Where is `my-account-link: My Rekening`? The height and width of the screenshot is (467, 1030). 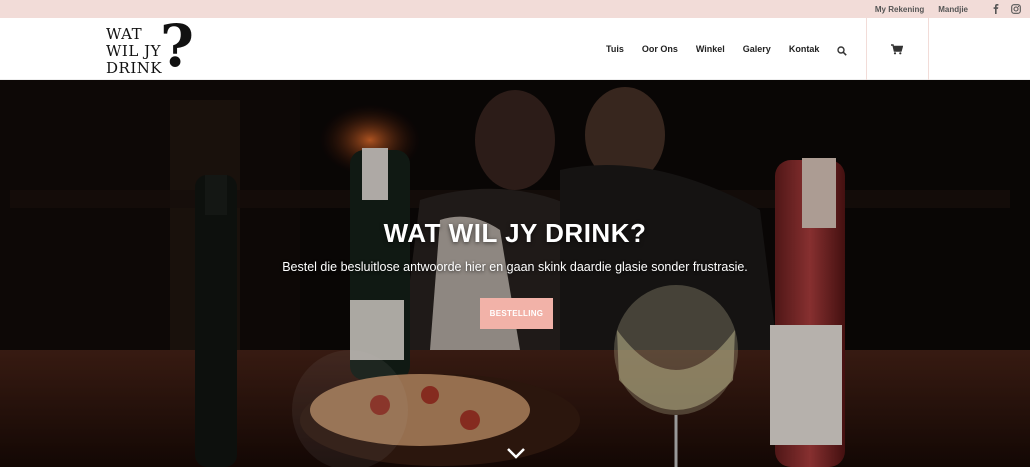
my-account-link: My Rekening is located at coordinates (899, 9).